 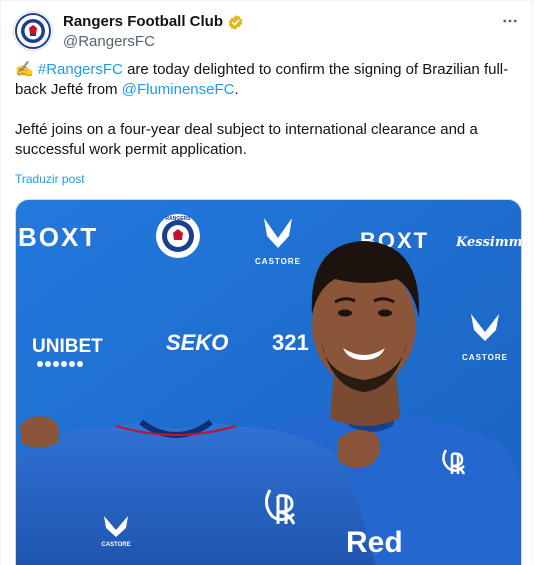 What do you see at coordinates (24, 69) in the screenshot?
I see `writing-hand-emoji: ✍️` at bounding box center [24, 69].